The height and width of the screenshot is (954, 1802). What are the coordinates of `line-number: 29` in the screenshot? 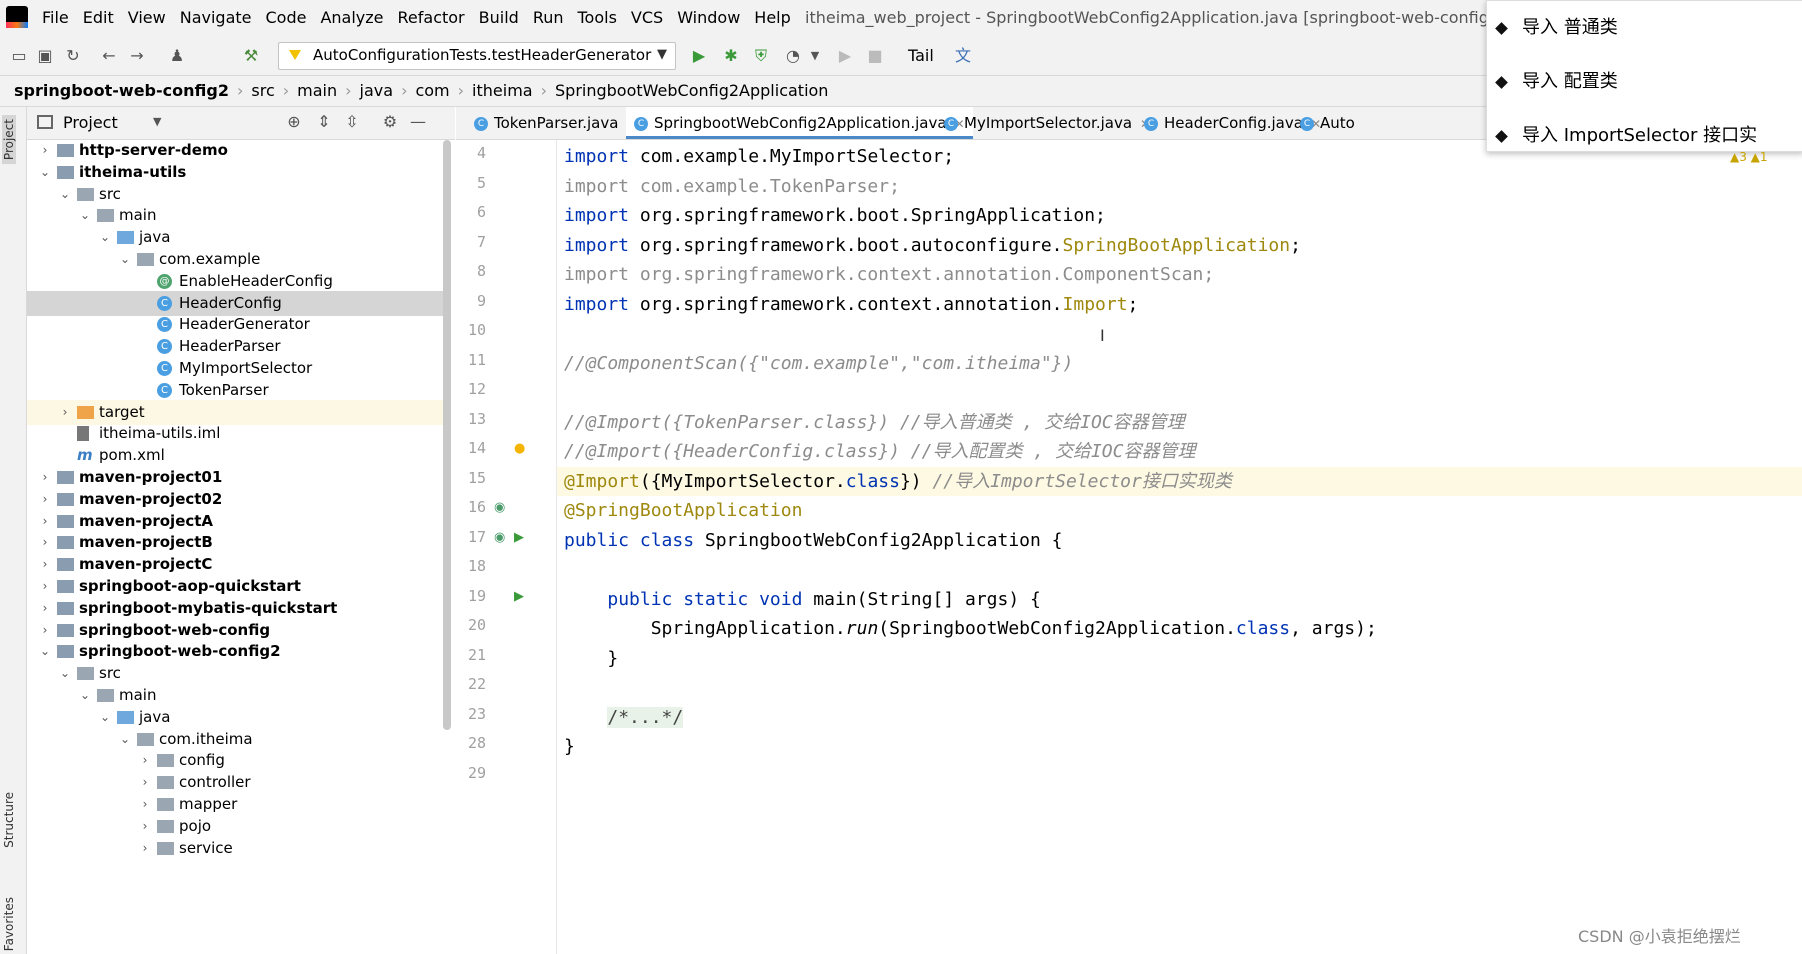 It's located at (476, 772).